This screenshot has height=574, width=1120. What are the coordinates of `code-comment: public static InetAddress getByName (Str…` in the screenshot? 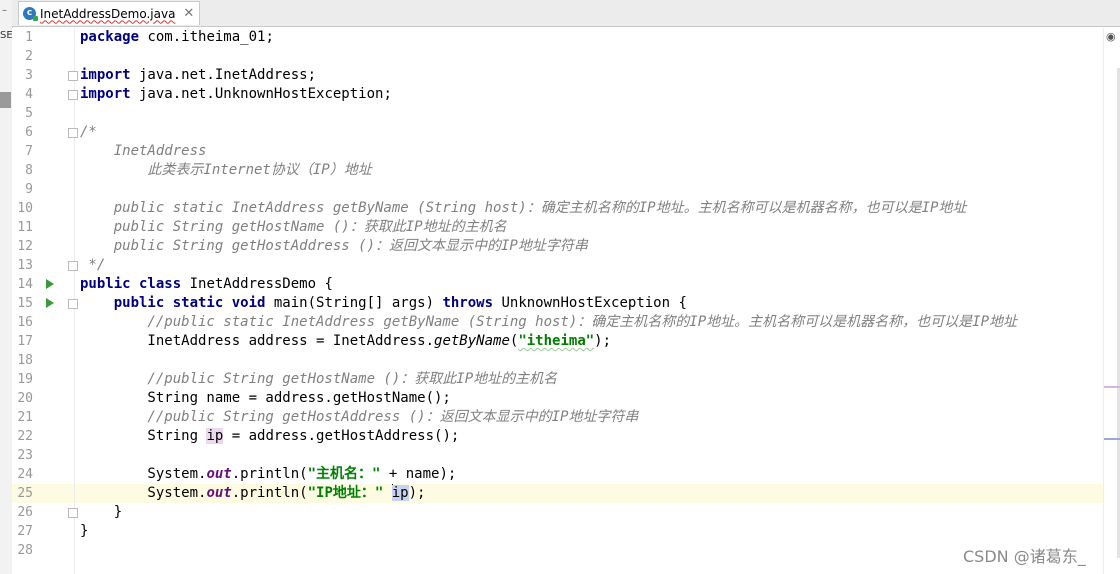 It's located at (523, 208).